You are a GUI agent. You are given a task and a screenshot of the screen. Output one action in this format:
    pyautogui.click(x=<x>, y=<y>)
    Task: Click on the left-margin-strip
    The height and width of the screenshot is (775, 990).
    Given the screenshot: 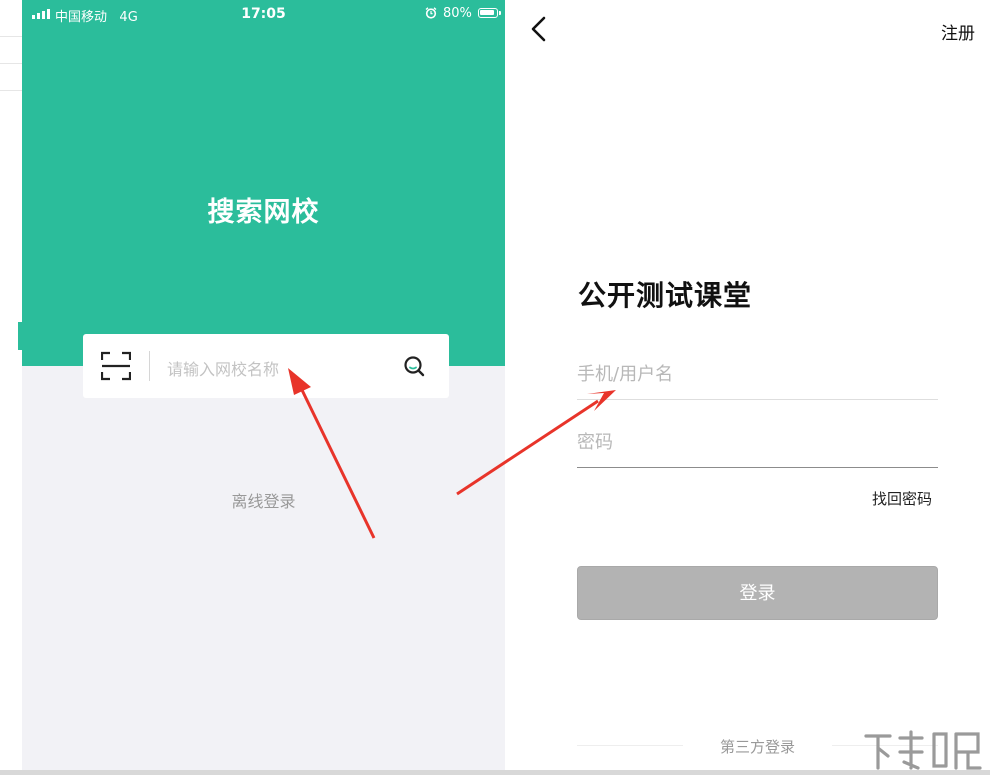 What is the action you would take?
    pyautogui.click(x=11, y=387)
    